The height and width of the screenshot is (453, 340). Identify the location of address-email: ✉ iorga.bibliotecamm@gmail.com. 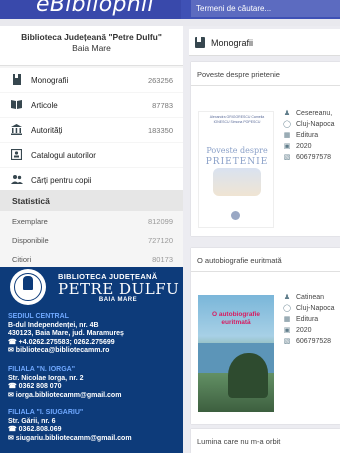
(95, 396).